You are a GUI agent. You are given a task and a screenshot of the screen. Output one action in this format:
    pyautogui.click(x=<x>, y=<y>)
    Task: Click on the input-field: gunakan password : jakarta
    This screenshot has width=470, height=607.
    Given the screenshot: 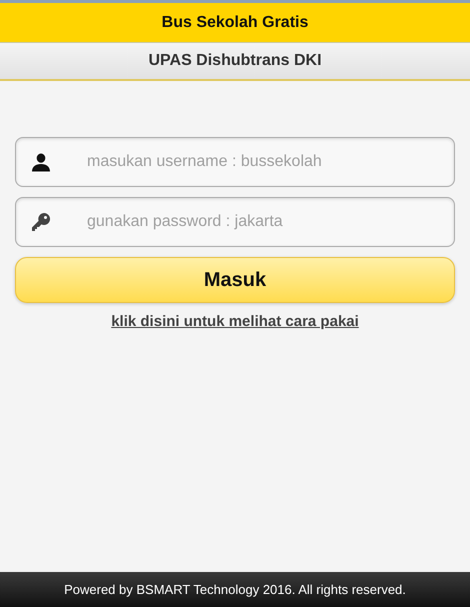 What is the action you would take?
    pyautogui.click(x=235, y=222)
    